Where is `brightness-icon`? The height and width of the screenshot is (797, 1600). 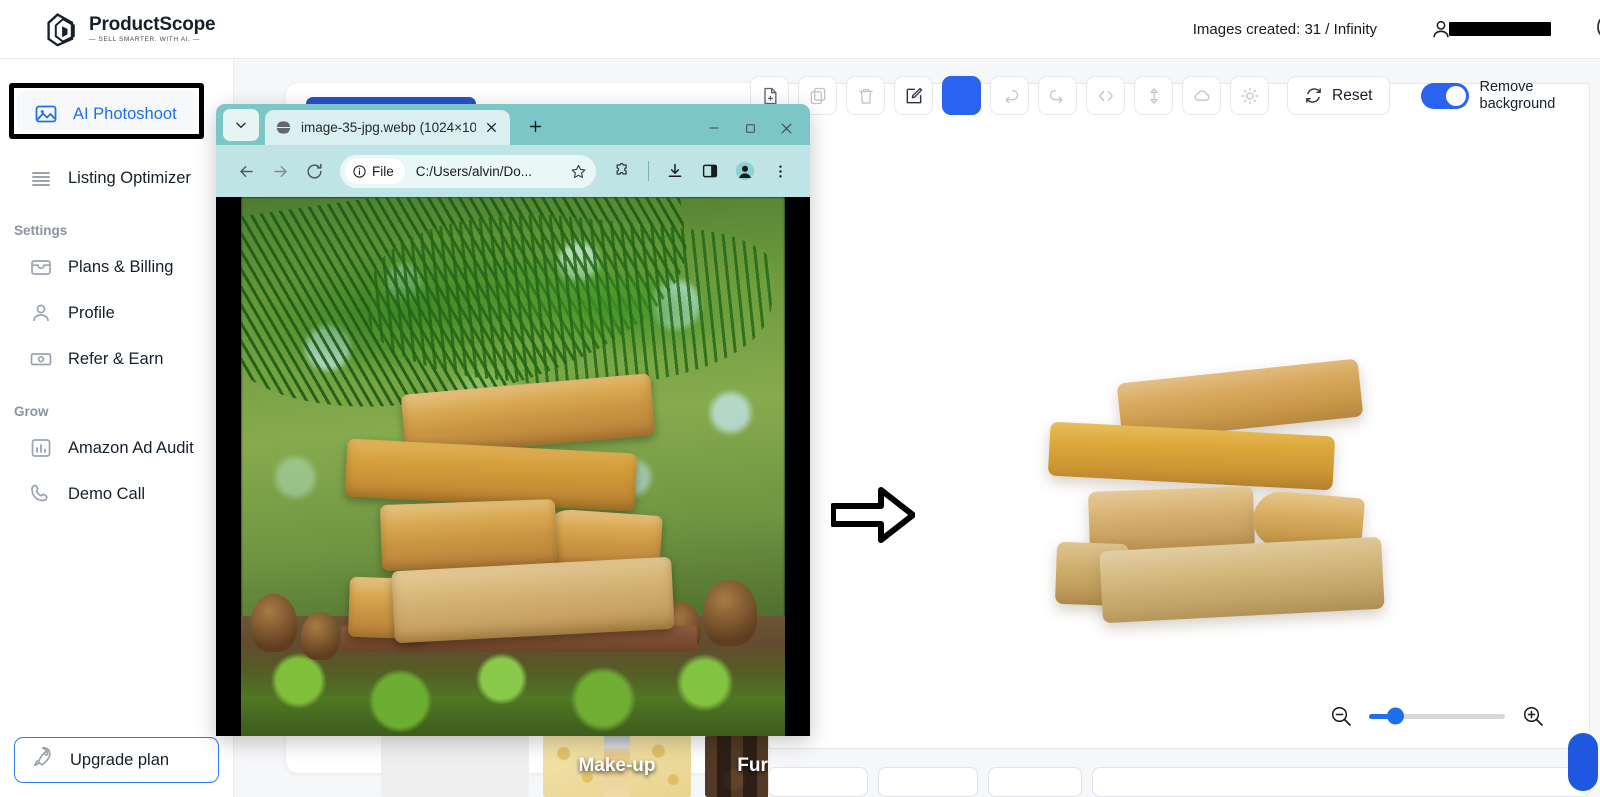
brightness-icon is located at coordinates (1249, 95).